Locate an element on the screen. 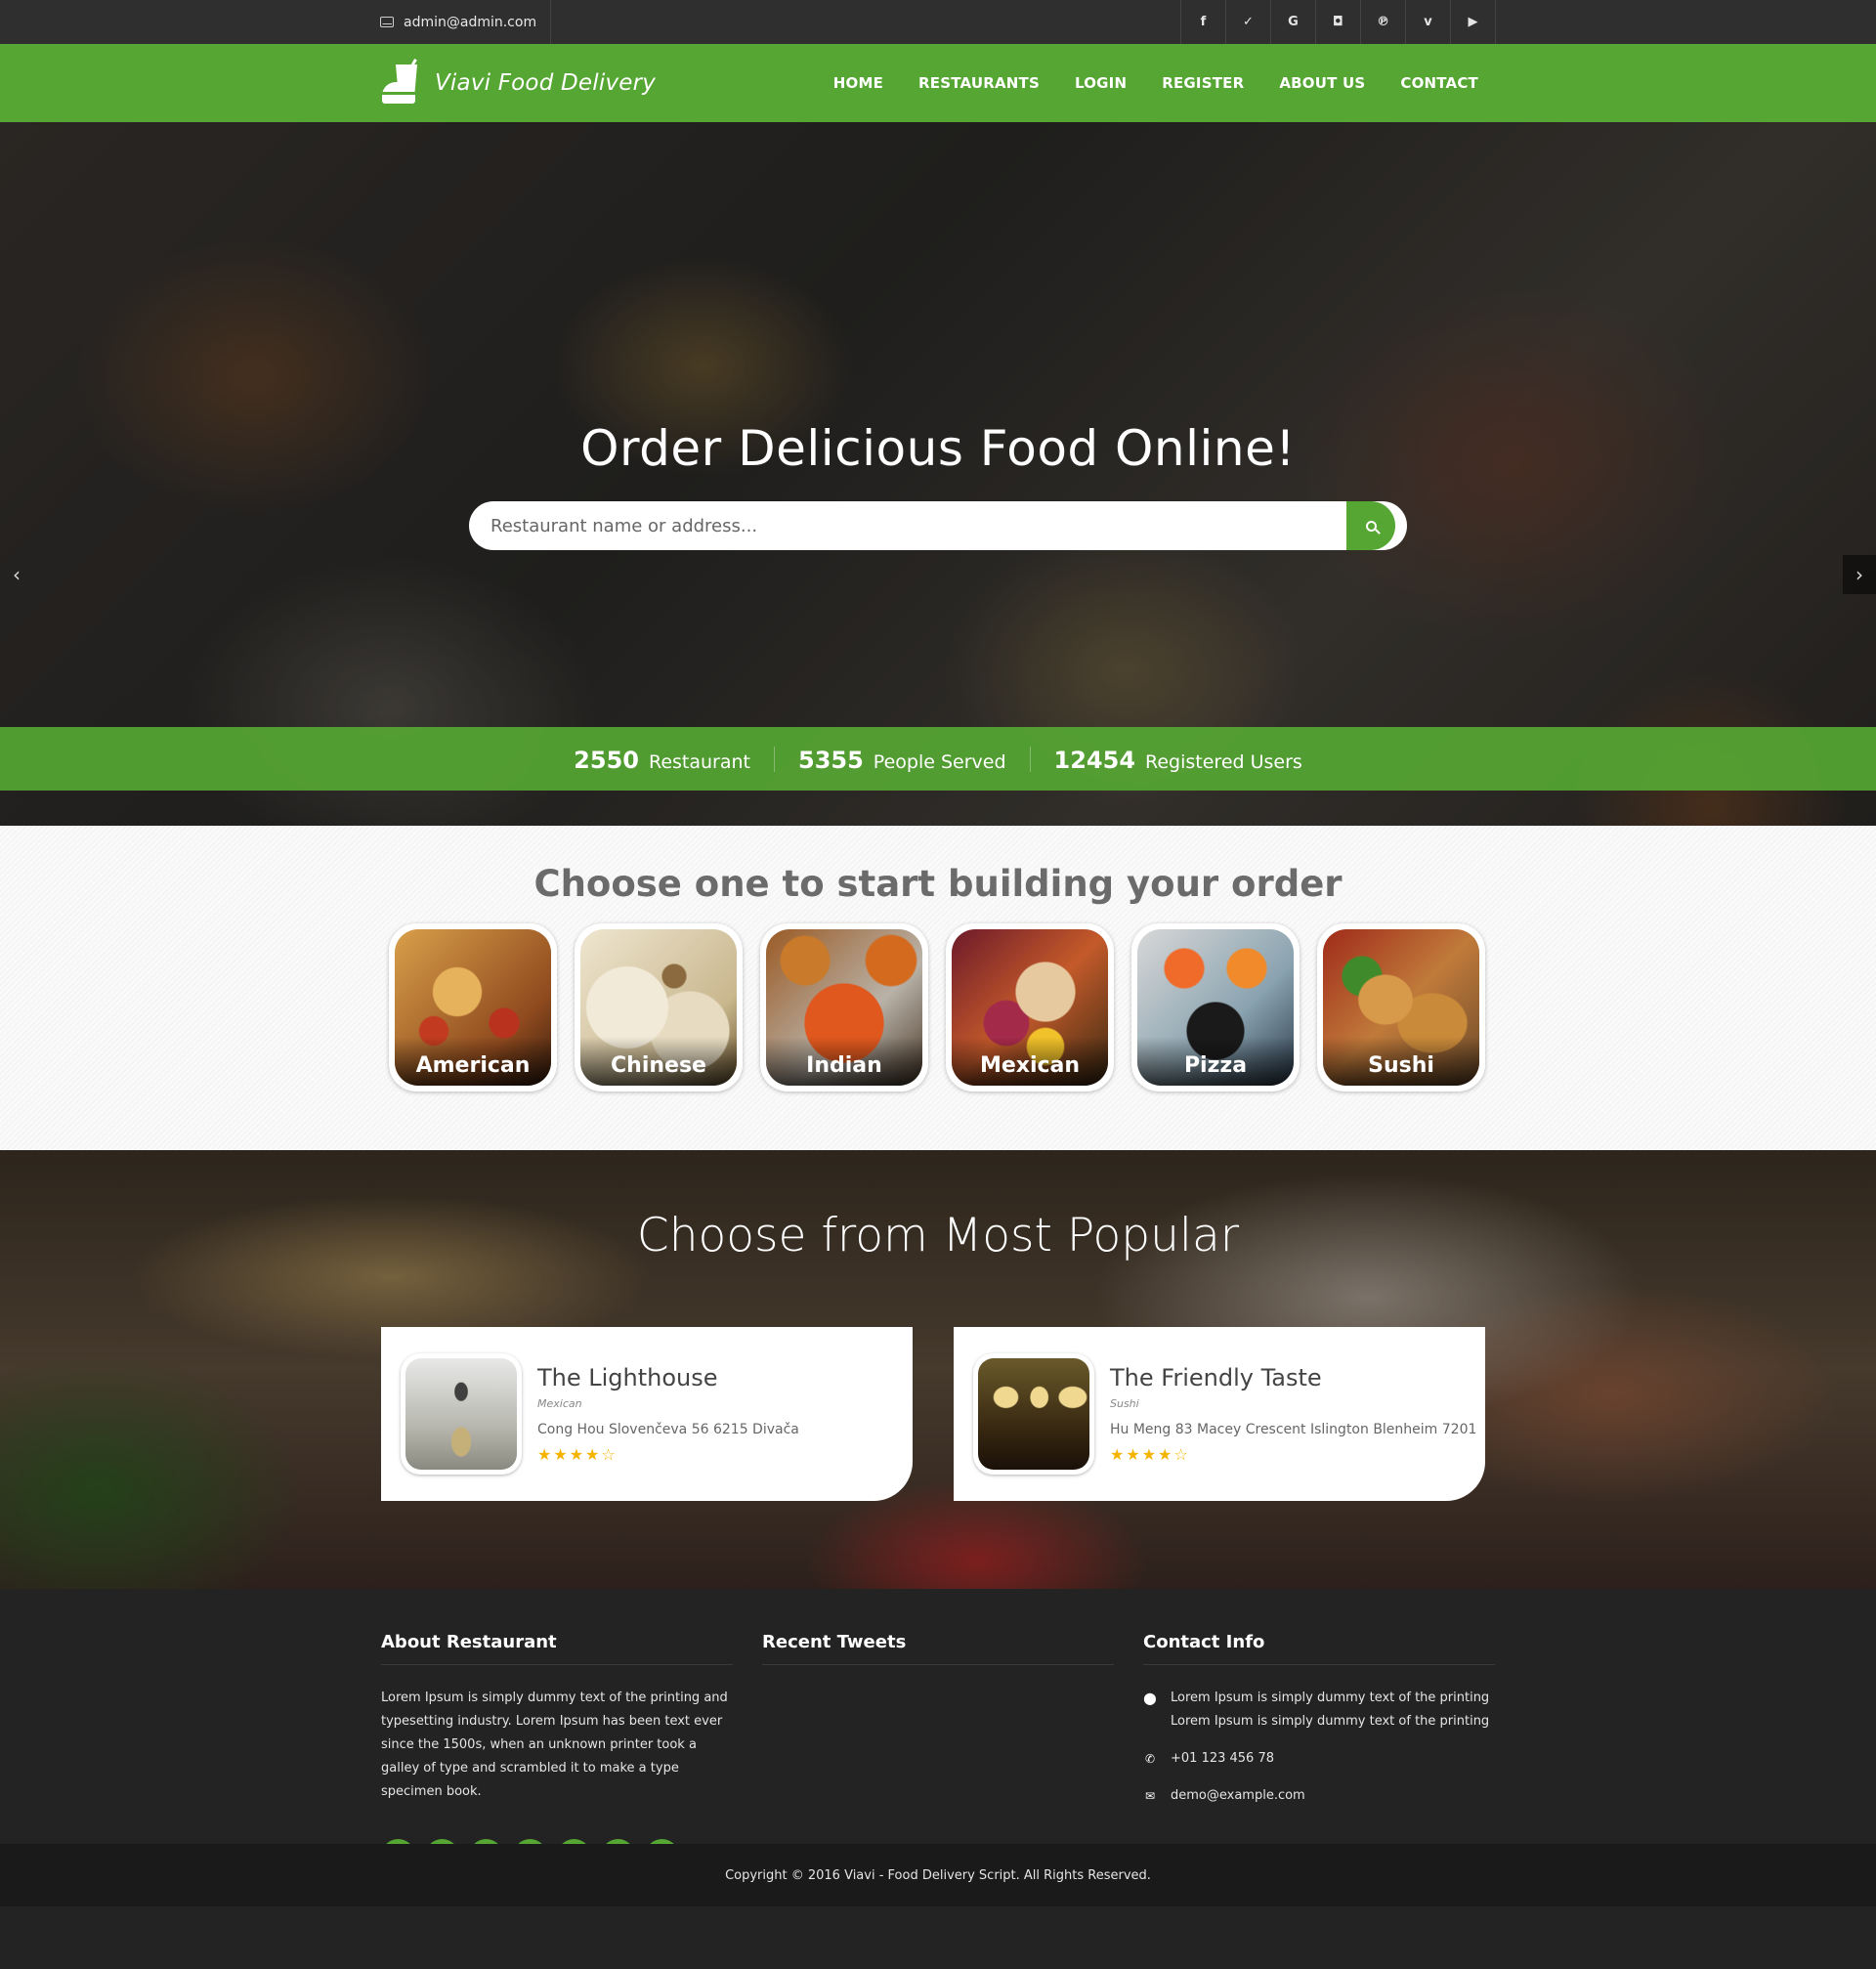 The width and height of the screenshot is (1876, 1969). restaurant-name: The Lighthouse is located at coordinates (668, 1377).